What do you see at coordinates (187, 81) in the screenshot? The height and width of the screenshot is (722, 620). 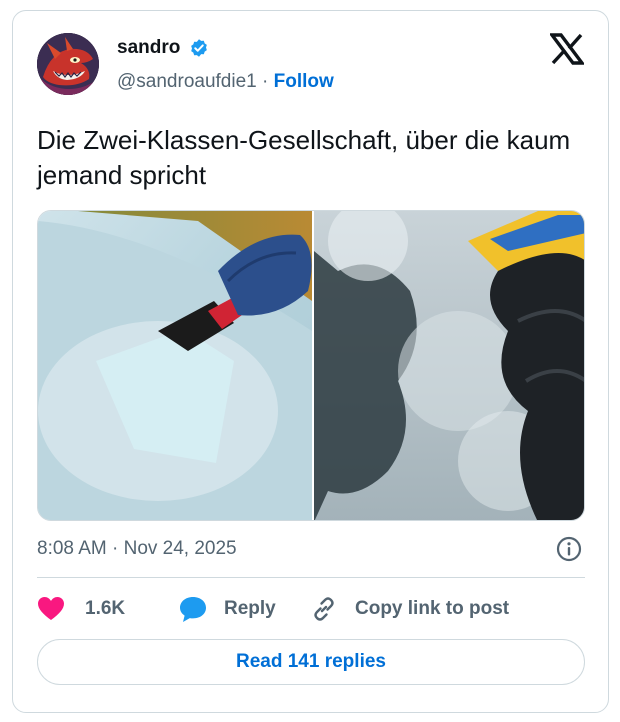 I see `handle: @sandroaufdie1` at bounding box center [187, 81].